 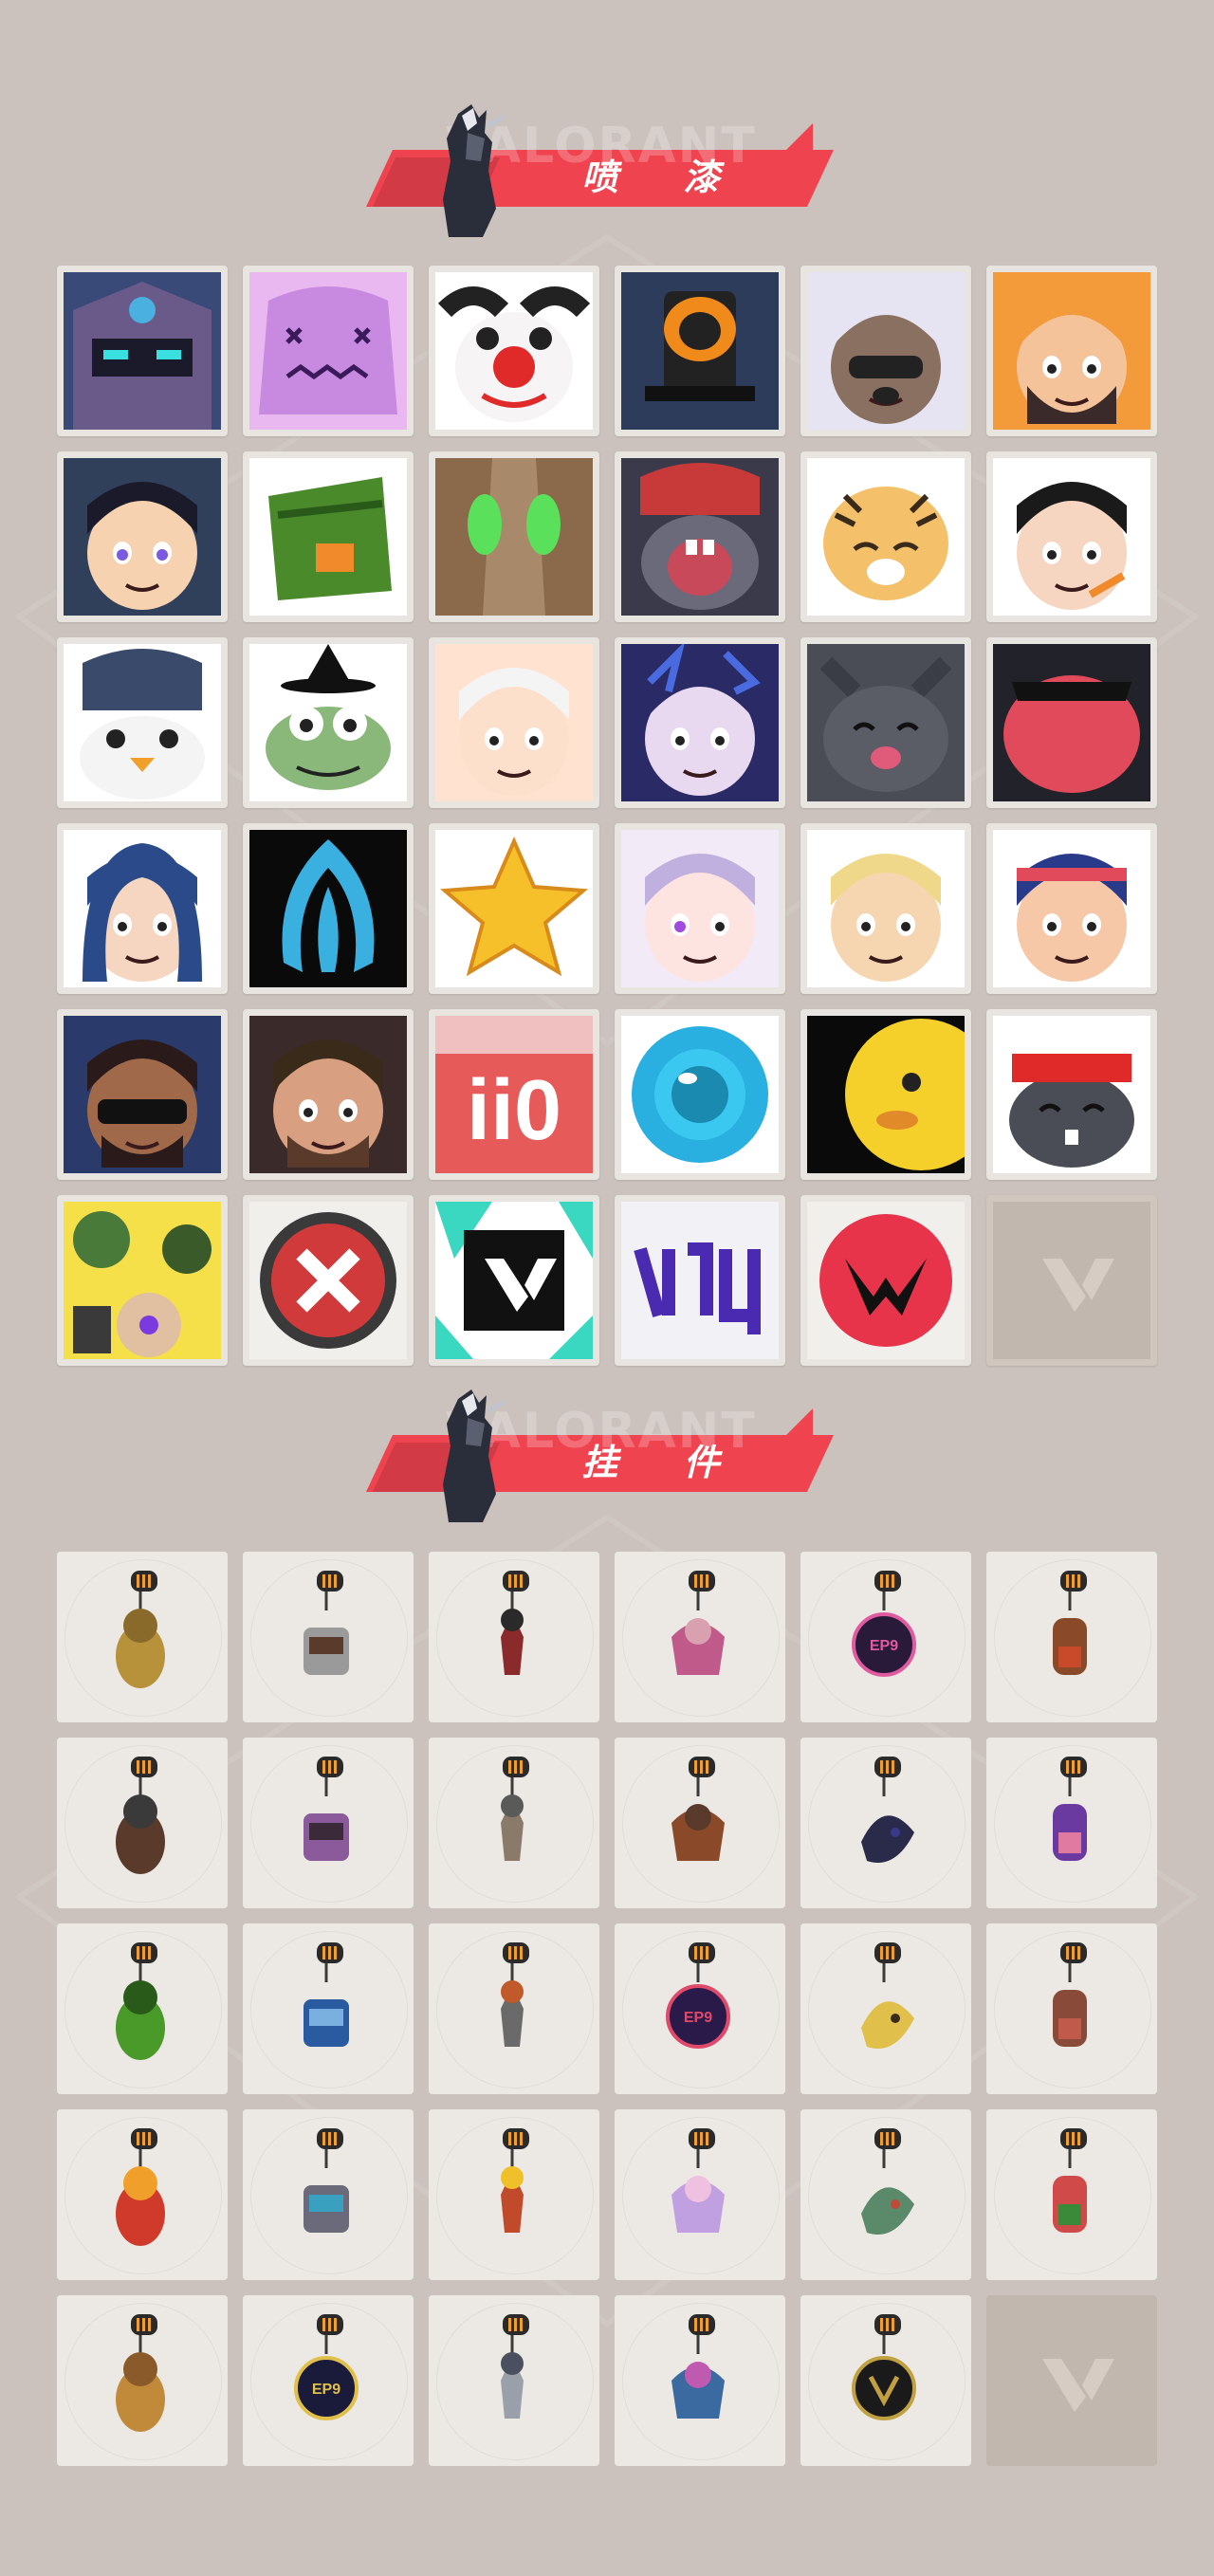 What do you see at coordinates (514, 1094) in the screenshot?
I see `spray-tile: ii0` at bounding box center [514, 1094].